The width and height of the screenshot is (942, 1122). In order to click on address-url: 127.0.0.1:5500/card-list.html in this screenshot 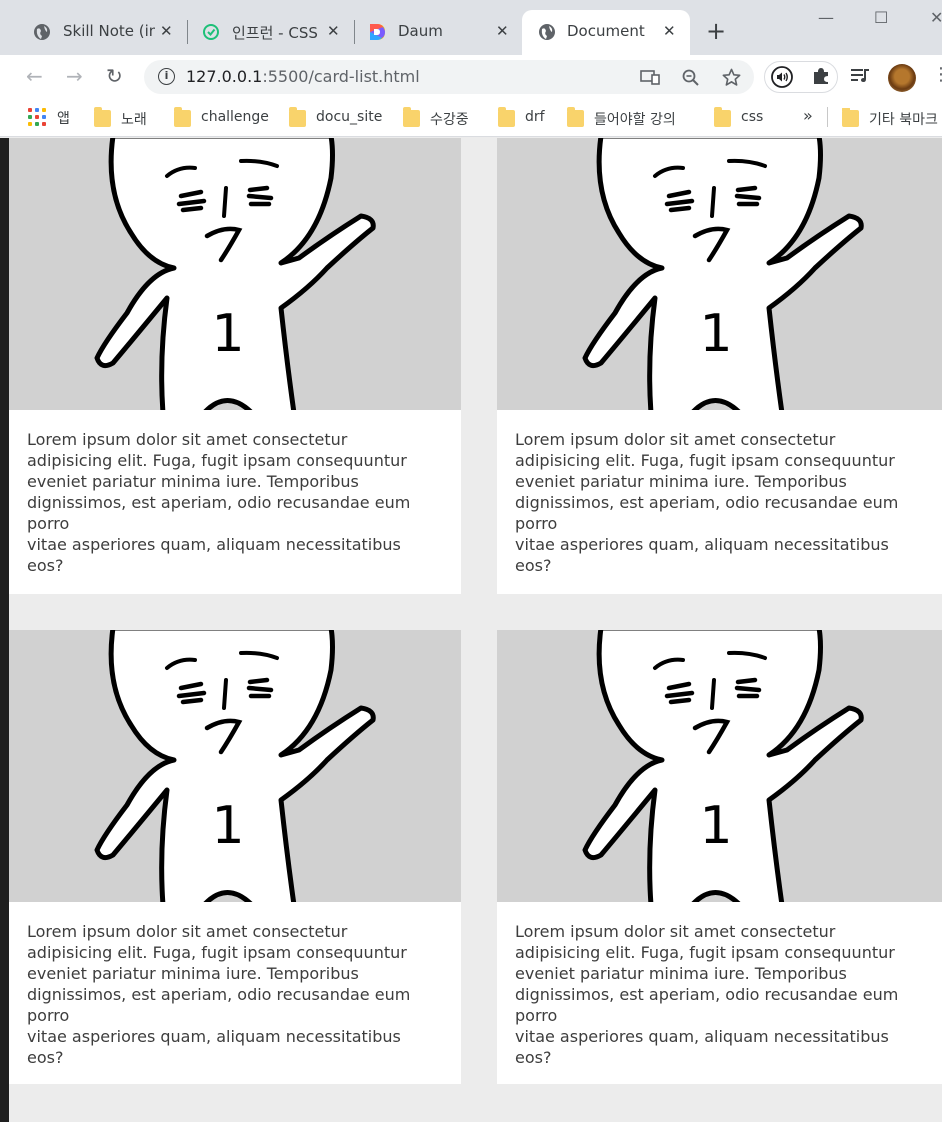, I will do `click(303, 76)`.